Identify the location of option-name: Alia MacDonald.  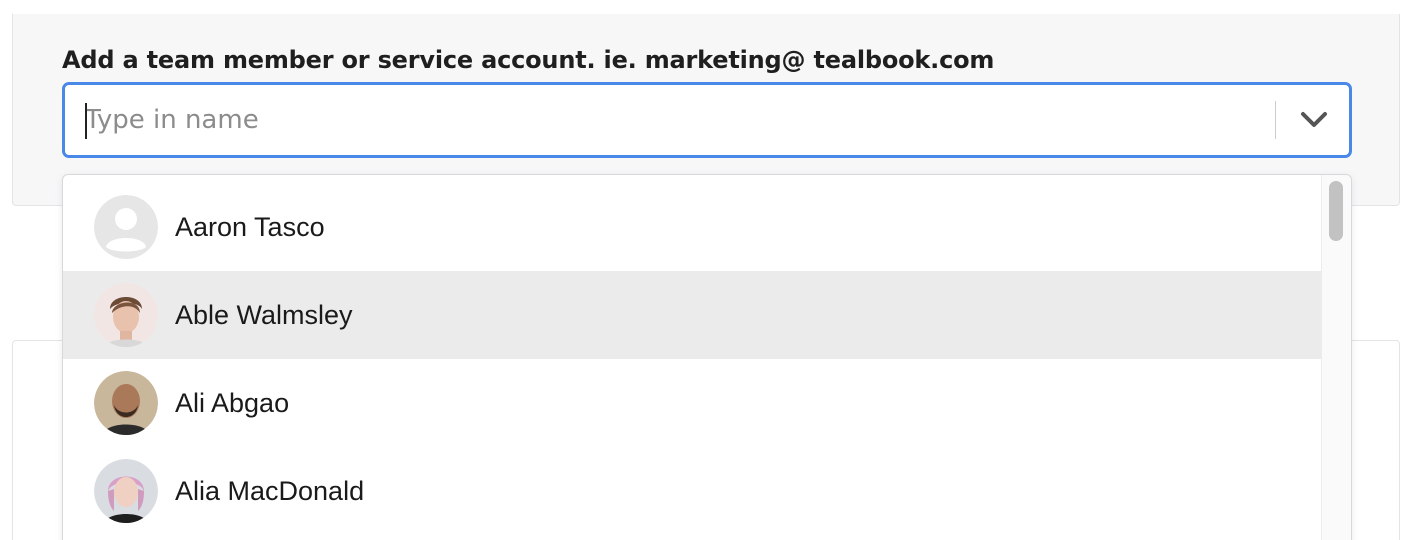
(270, 490).